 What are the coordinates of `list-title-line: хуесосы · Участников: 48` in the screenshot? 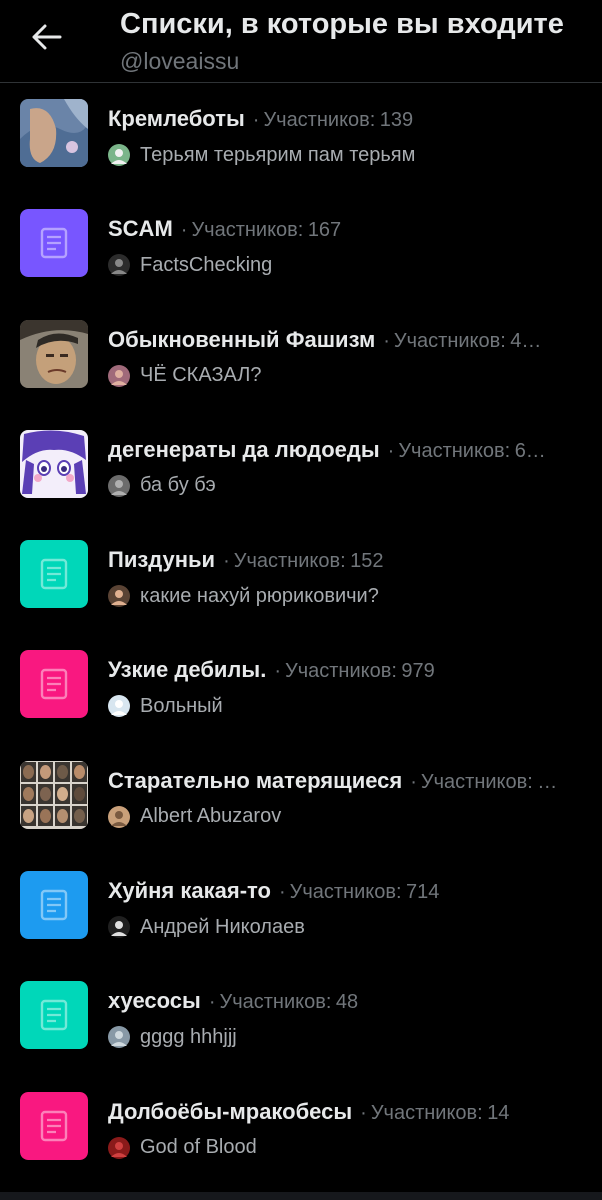 It's located at (345, 1002).